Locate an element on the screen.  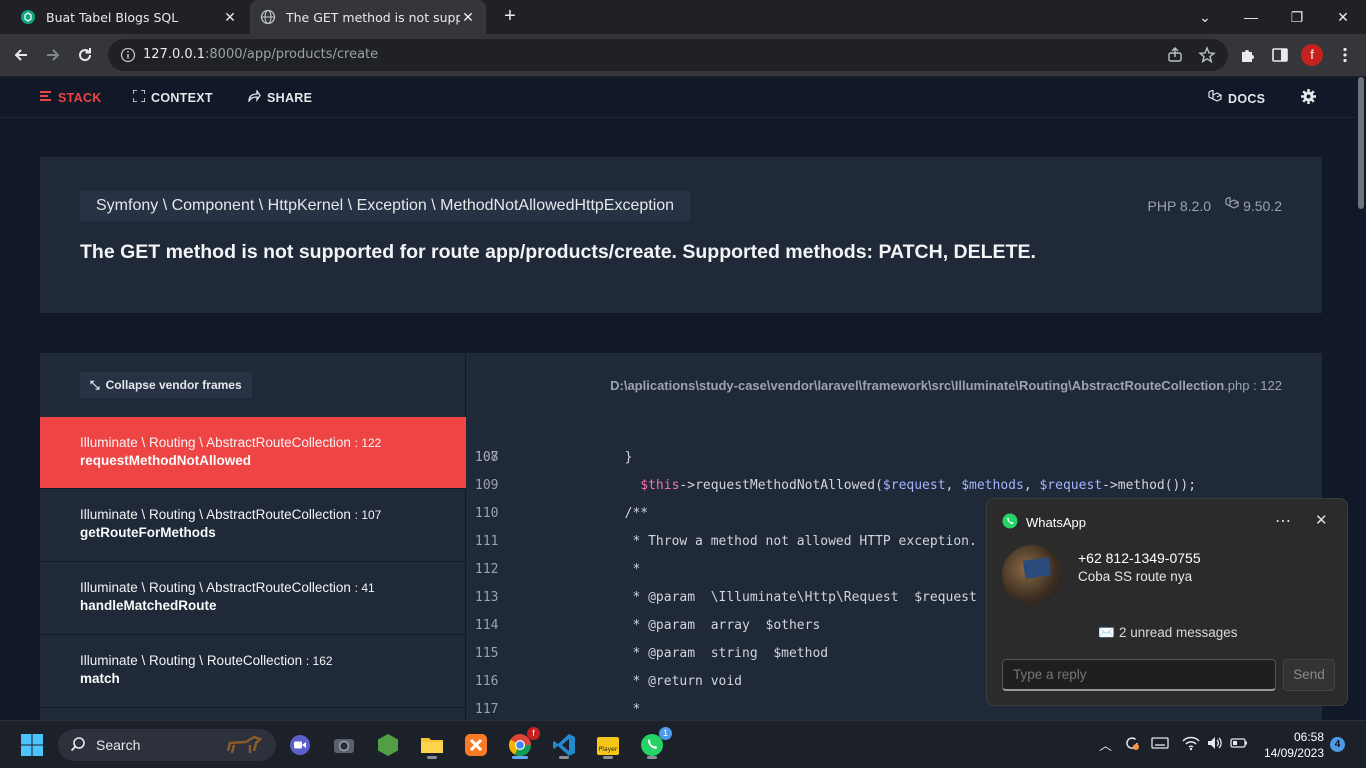
send-button: Send is located at coordinates (1309, 675).